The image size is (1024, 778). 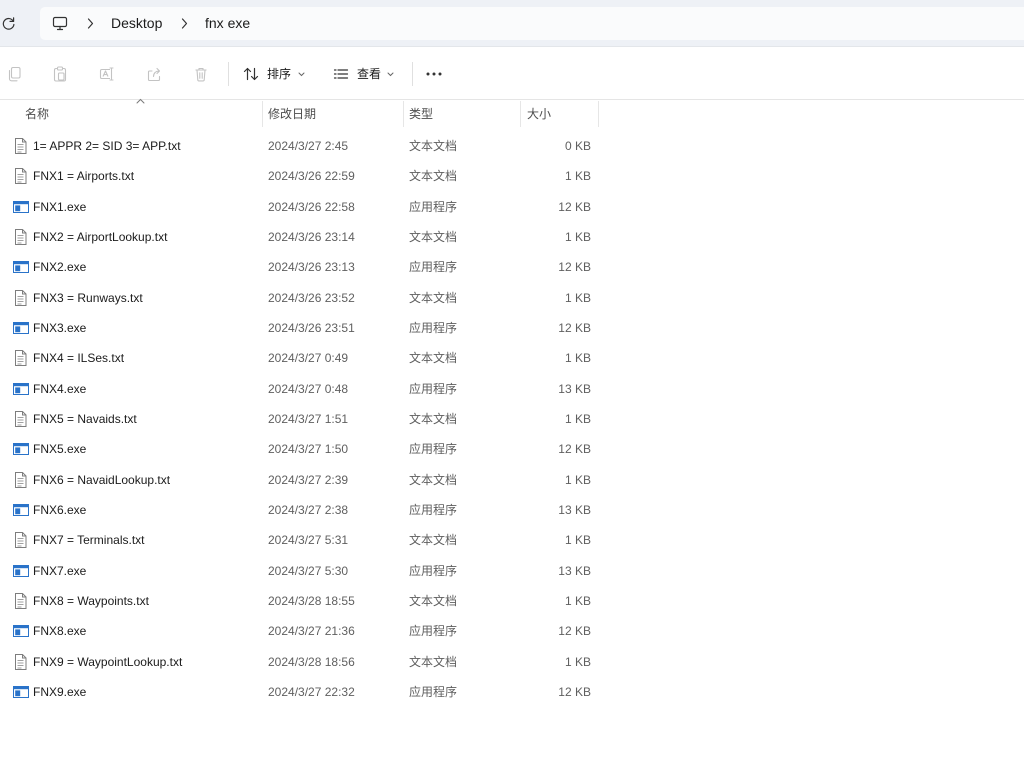 What do you see at coordinates (512, 113) in the screenshot?
I see `column-header-row: 名称 修改日期 类型 大小` at bounding box center [512, 113].